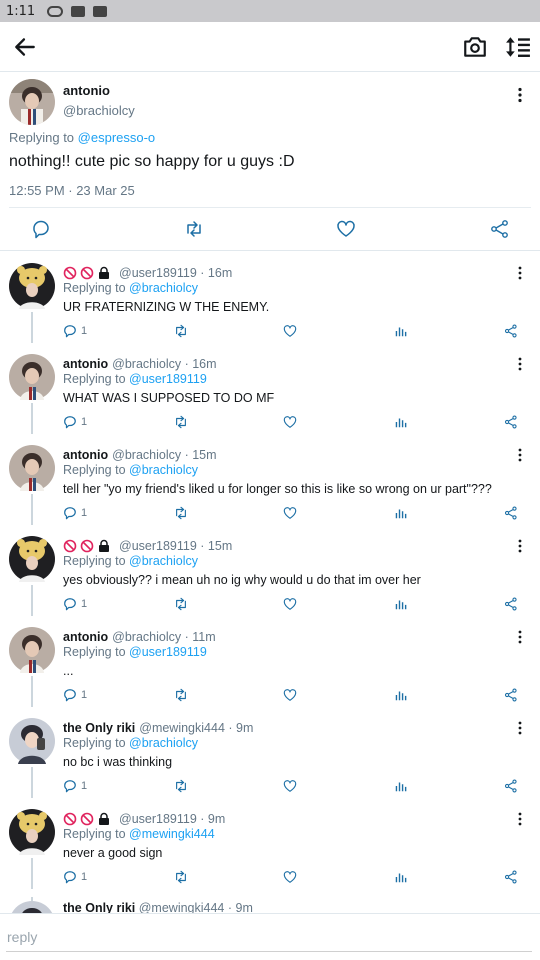 Image resolution: width=540 pixels, height=960 pixels. I want to click on reply-header: the Only riki @mewingki444 · 9m, so click(158, 907).